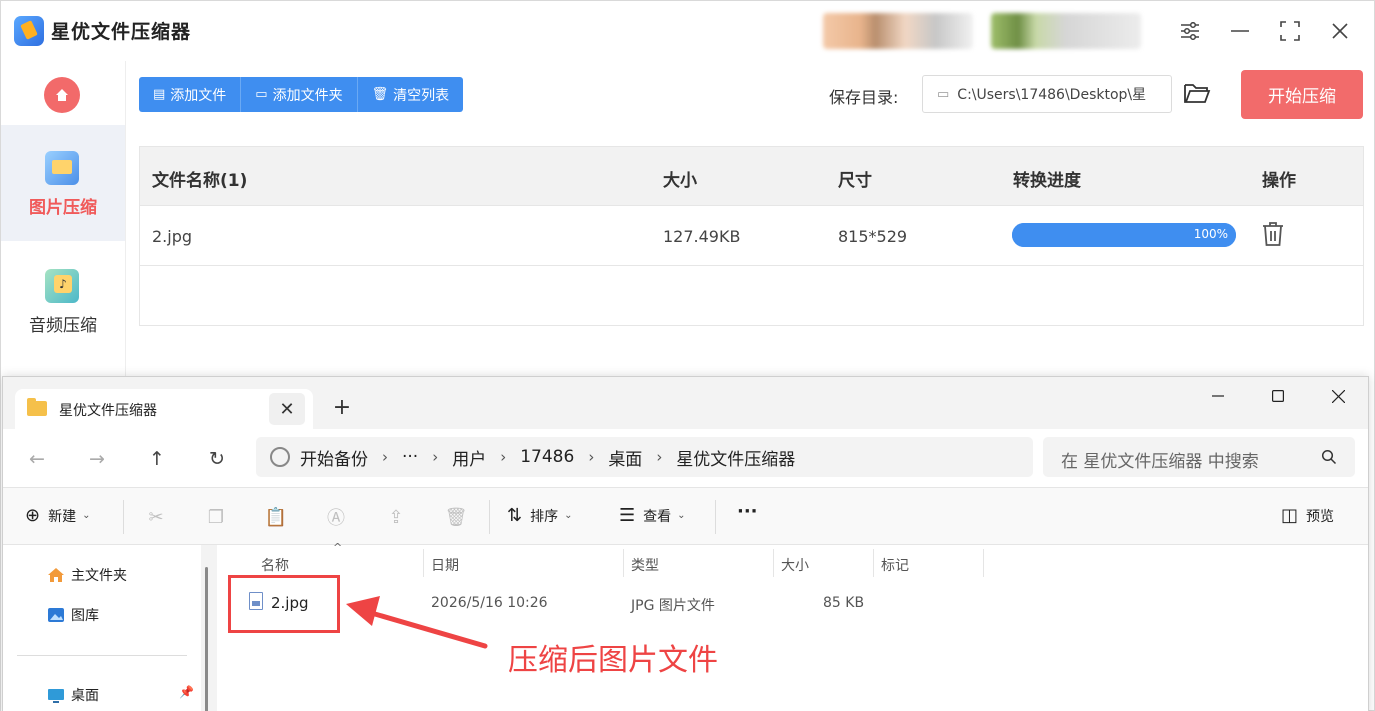 The image size is (1375, 711). I want to click on desktop-icon, so click(56, 696).